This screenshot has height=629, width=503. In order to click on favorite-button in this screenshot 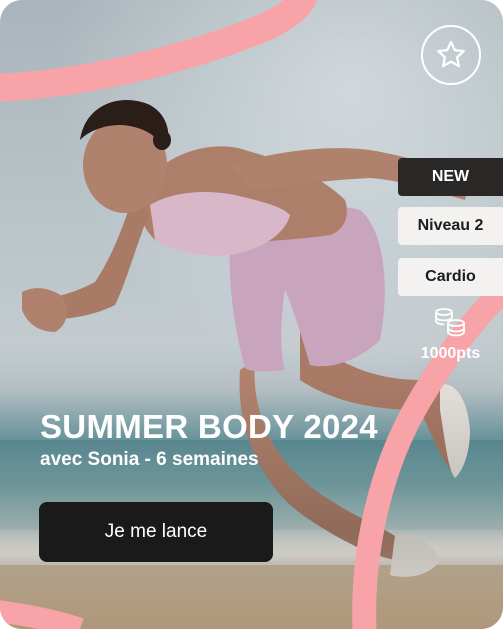, I will do `click(451, 55)`.